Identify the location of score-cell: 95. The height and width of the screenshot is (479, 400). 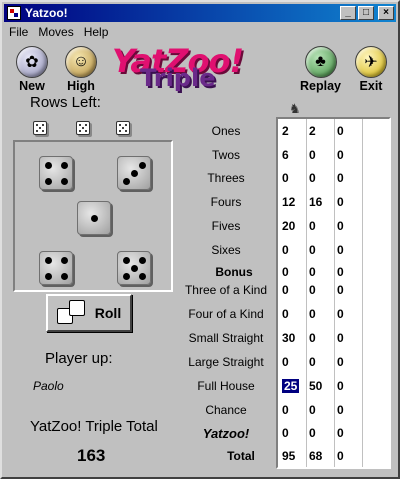
(288, 456).